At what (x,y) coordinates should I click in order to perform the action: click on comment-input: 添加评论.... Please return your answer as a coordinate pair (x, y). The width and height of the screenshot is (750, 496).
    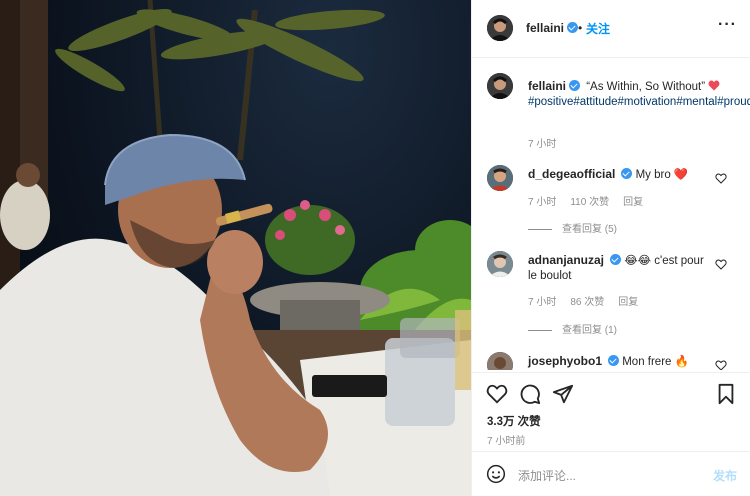
    Looking at the image, I should click on (547, 475).